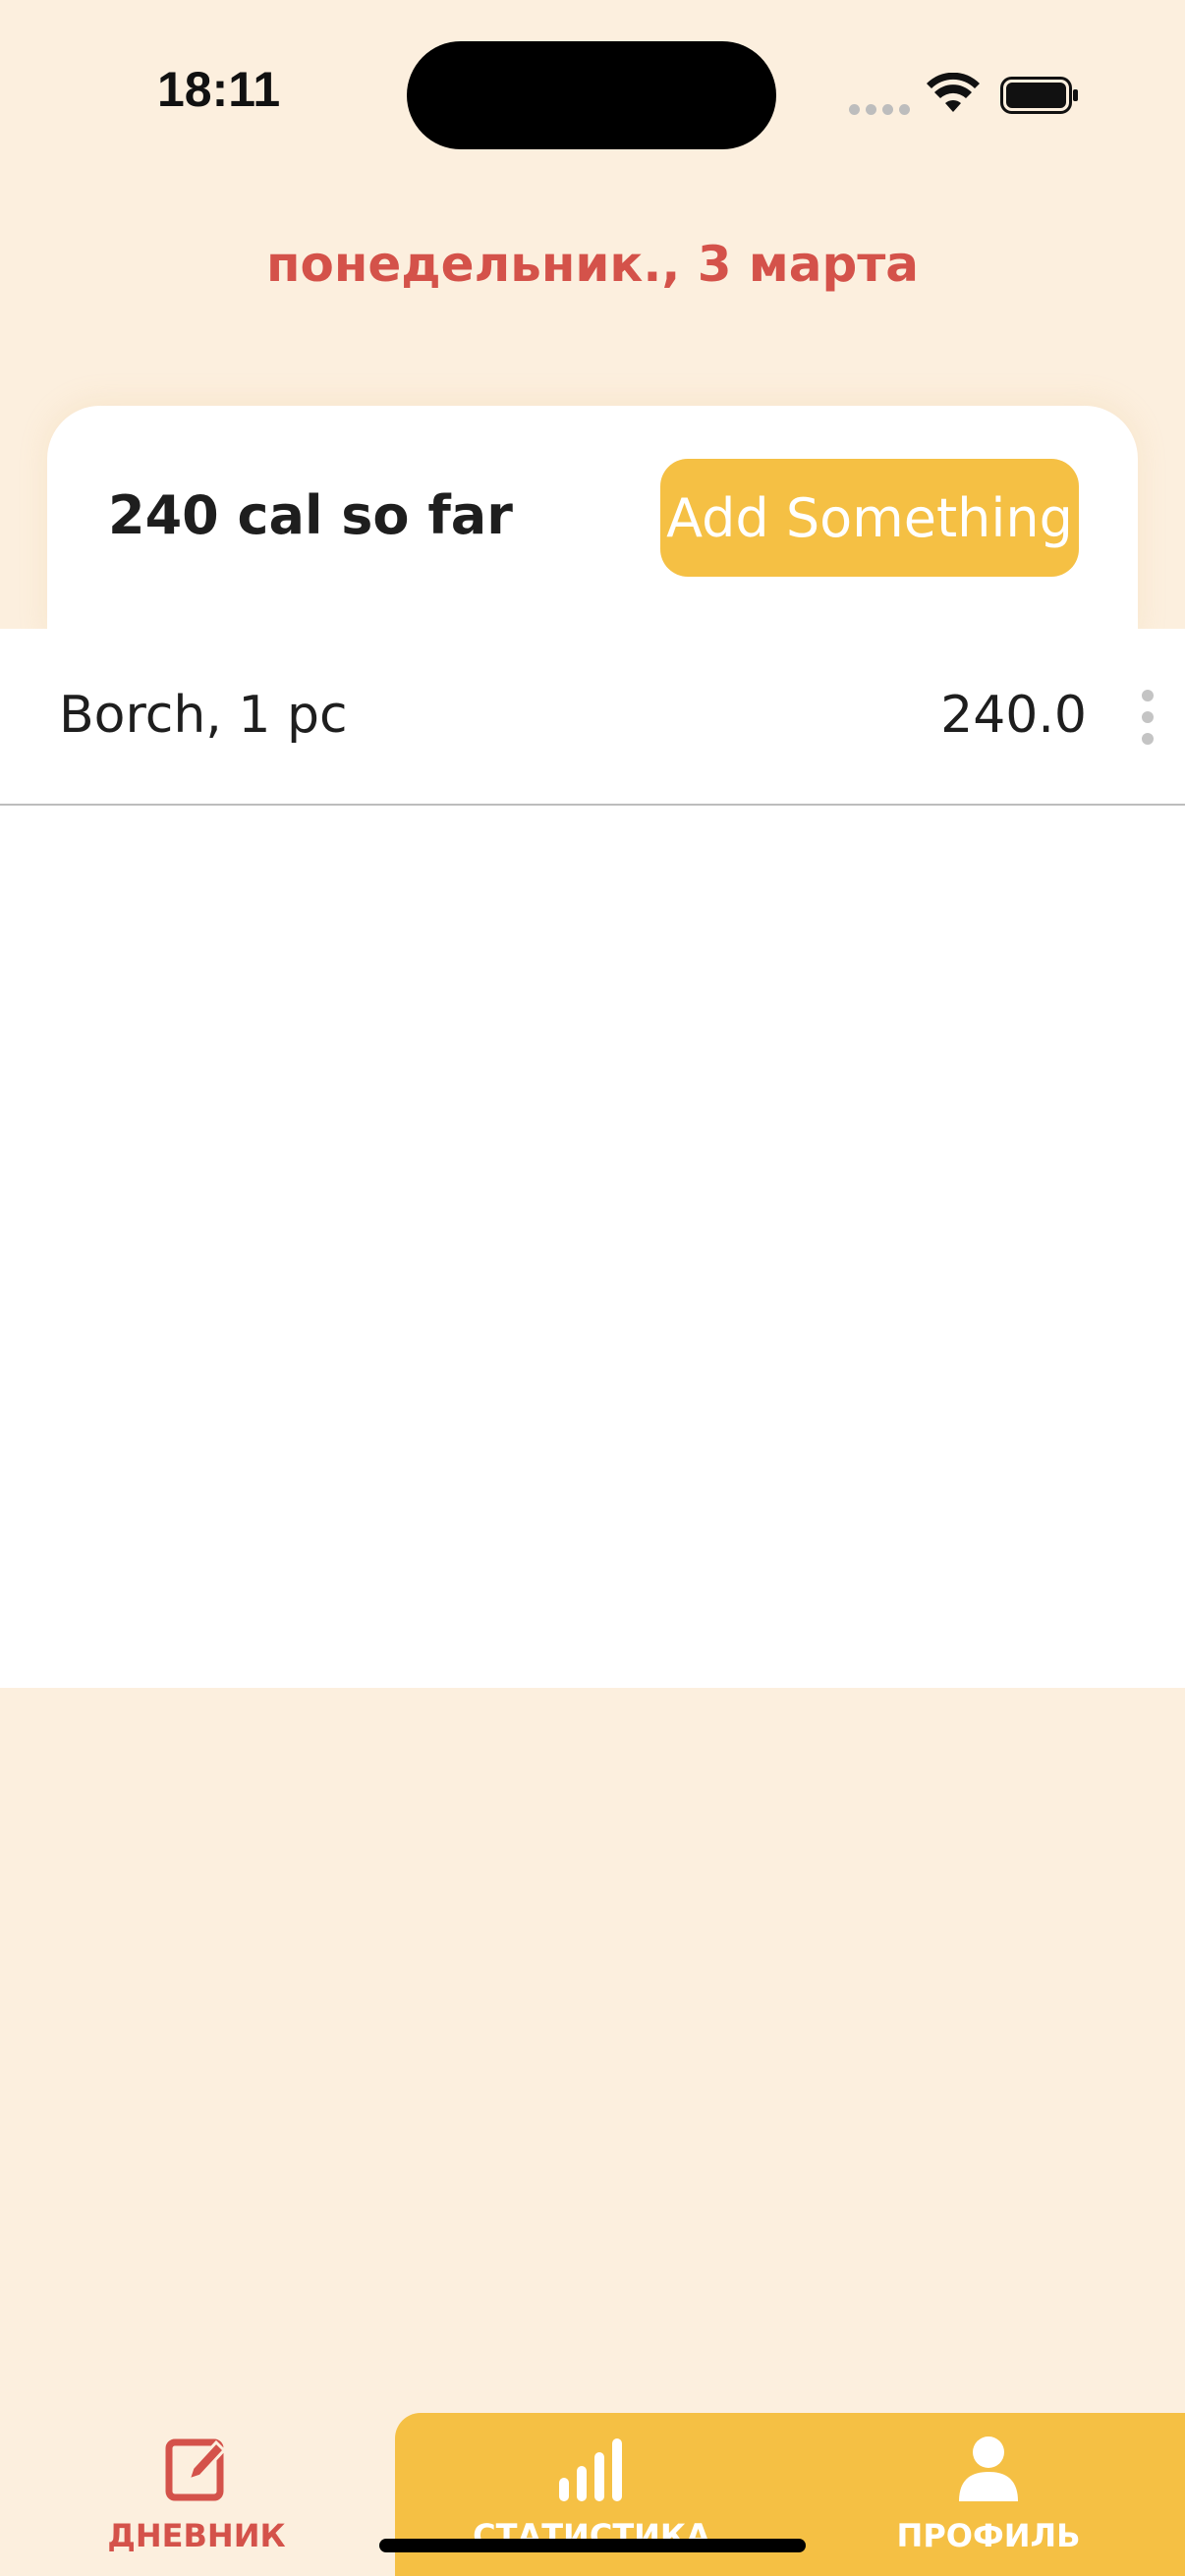 This screenshot has width=1185, height=2576. Describe the element at coordinates (311, 515) in the screenshot. I see `calories-summary: 240 cal so far` at that location.